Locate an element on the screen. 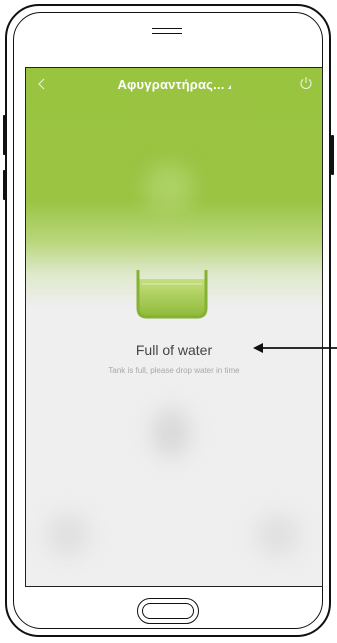 The image size is (337, 643). status-subtitle: Tank is full, please drop water in time is located at coordinates (174, 370).